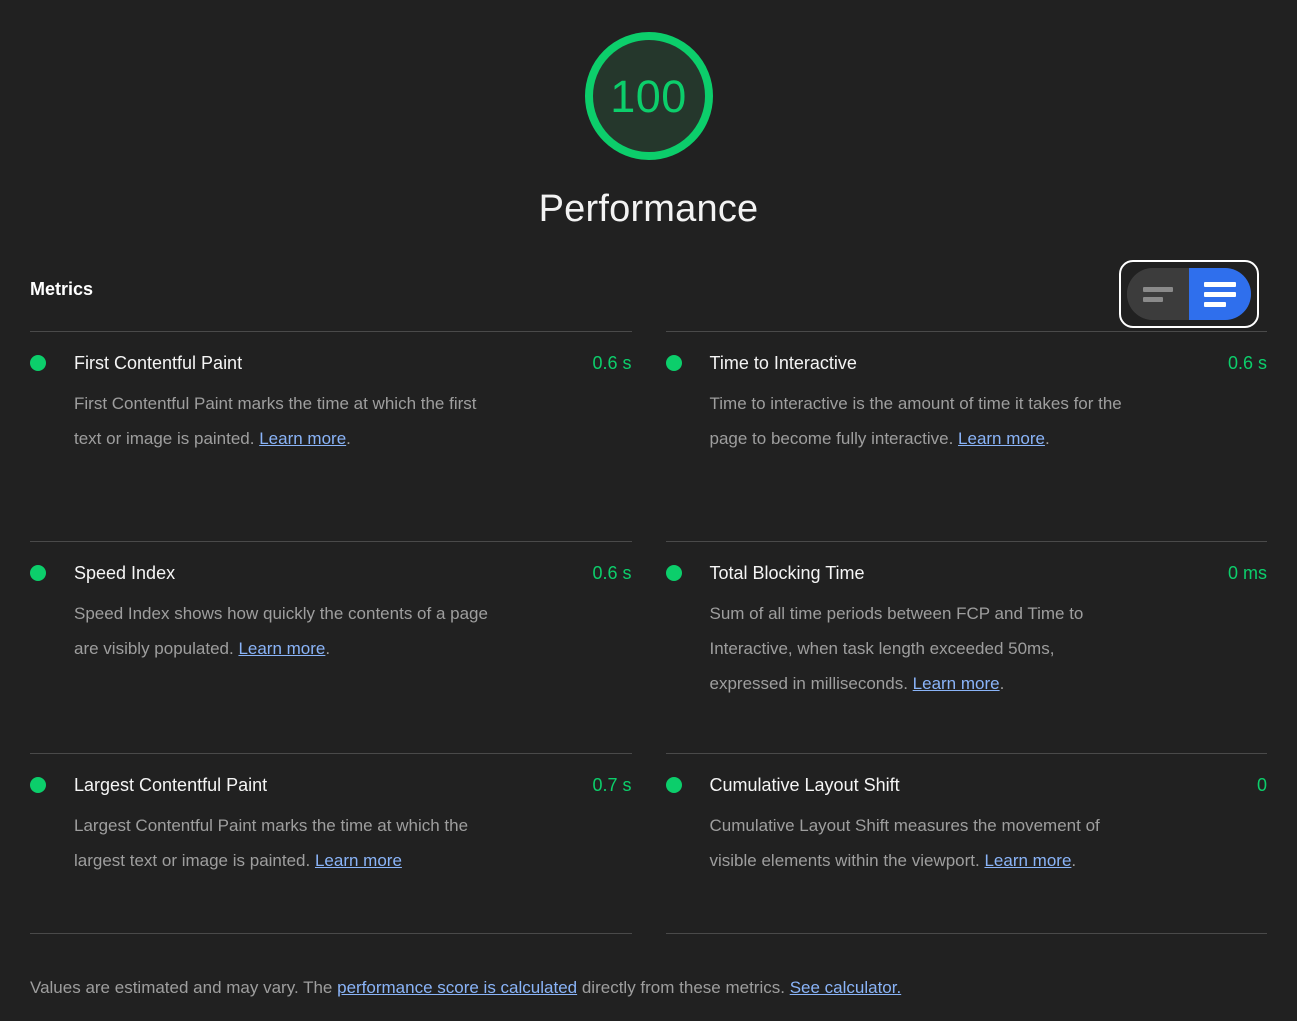  What do you see at coordinates (787, 573) in the screenshot?
I see `metric-name: Total Blocking Time` at bounding box center [787, 573].